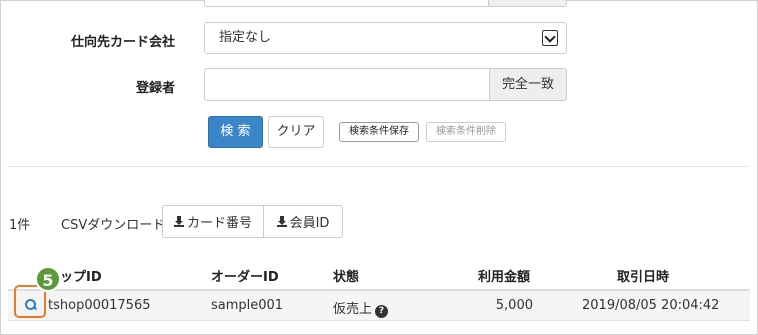  Describe the element at coordinates (20, 225) in the screenshot. I see `result-count: 1件` at that location.